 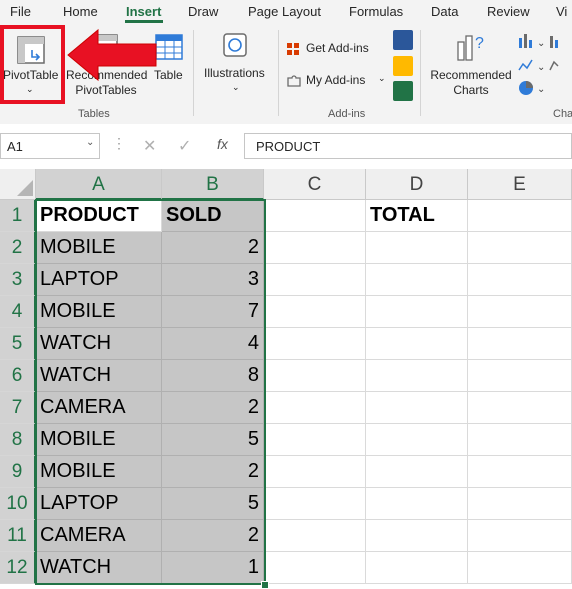 What do you see at coordinates (20, 11) in the screenshot?
I see `tab-file: File` at bounding box center [20, 11].